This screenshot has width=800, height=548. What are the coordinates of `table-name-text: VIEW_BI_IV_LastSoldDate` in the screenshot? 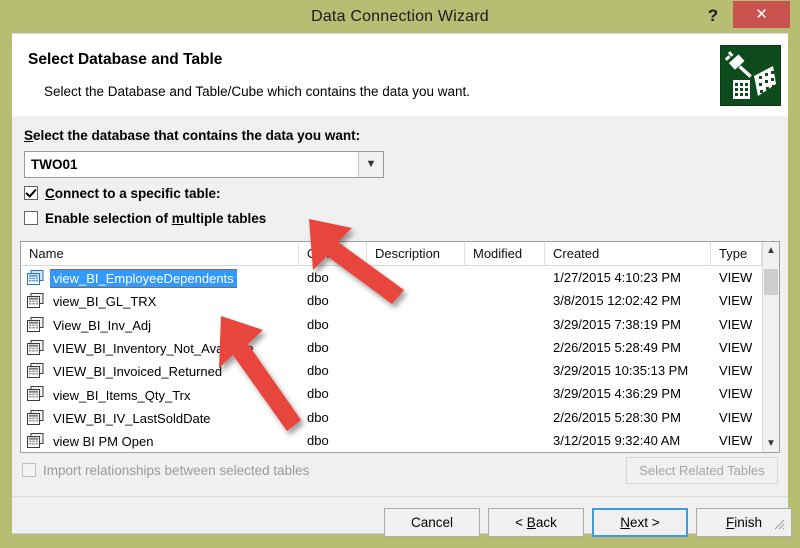 It's located at (132, 418).